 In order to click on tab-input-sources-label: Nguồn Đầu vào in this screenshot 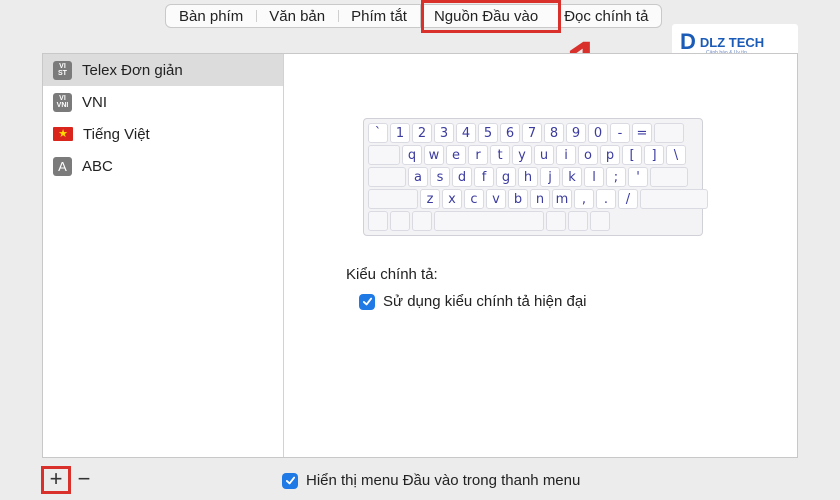, I will do `click(486, 16)`.